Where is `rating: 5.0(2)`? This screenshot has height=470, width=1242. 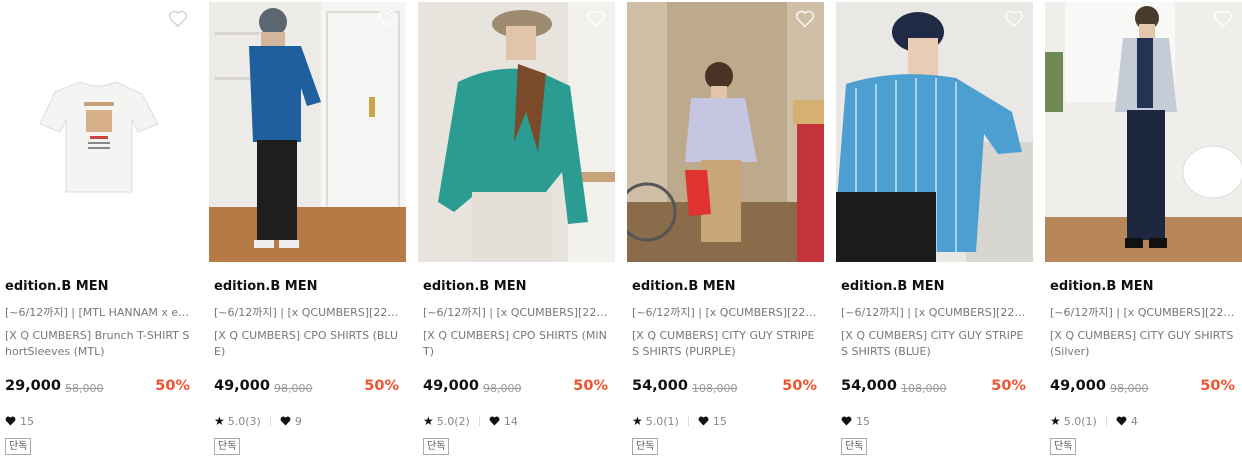 rating: 5.0(2) is located at coordinates (453, 421).